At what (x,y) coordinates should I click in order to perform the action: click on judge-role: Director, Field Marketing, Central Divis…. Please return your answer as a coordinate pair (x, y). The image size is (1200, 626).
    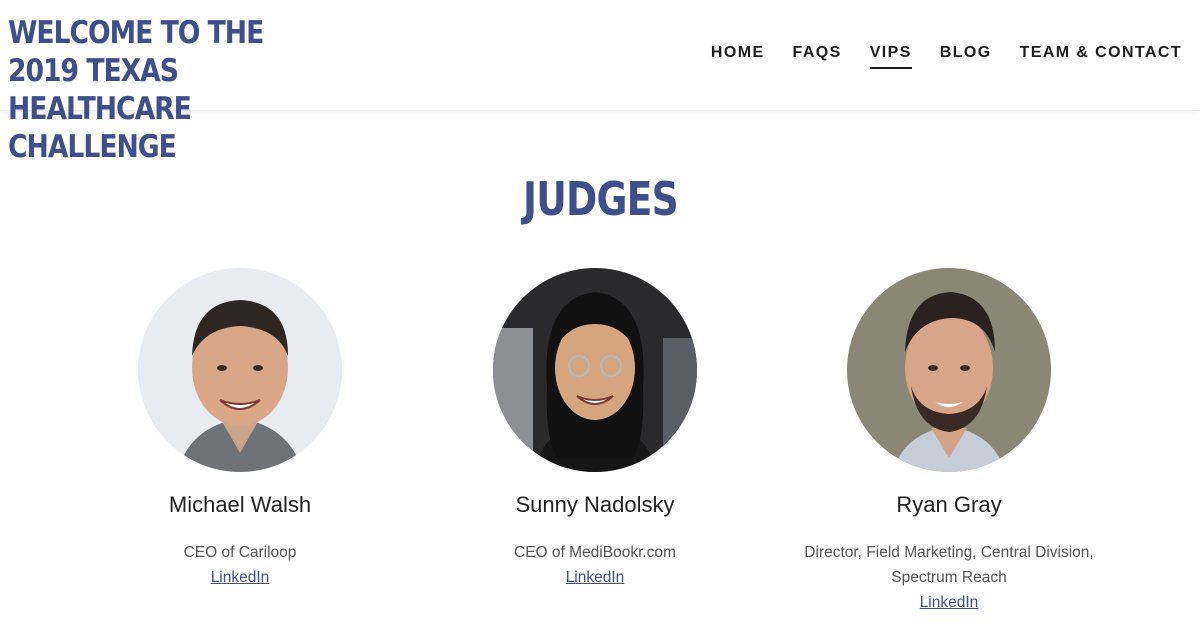
    Looking at the image, I should click on (949, 565).